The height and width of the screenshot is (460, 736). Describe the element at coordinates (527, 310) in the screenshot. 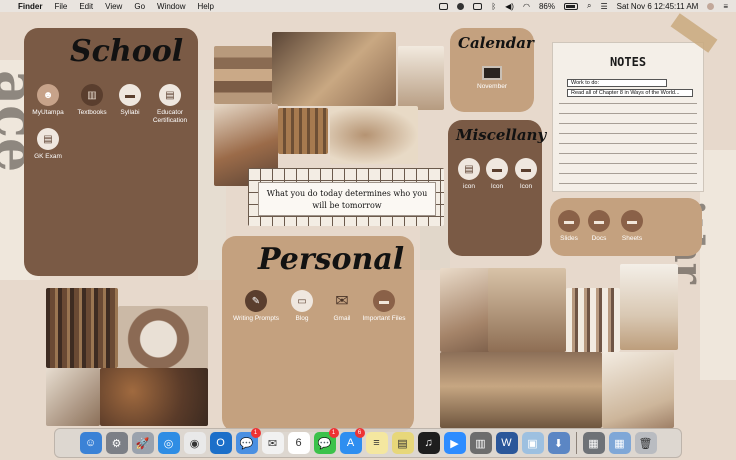

I see `photo-students-table` at that location.